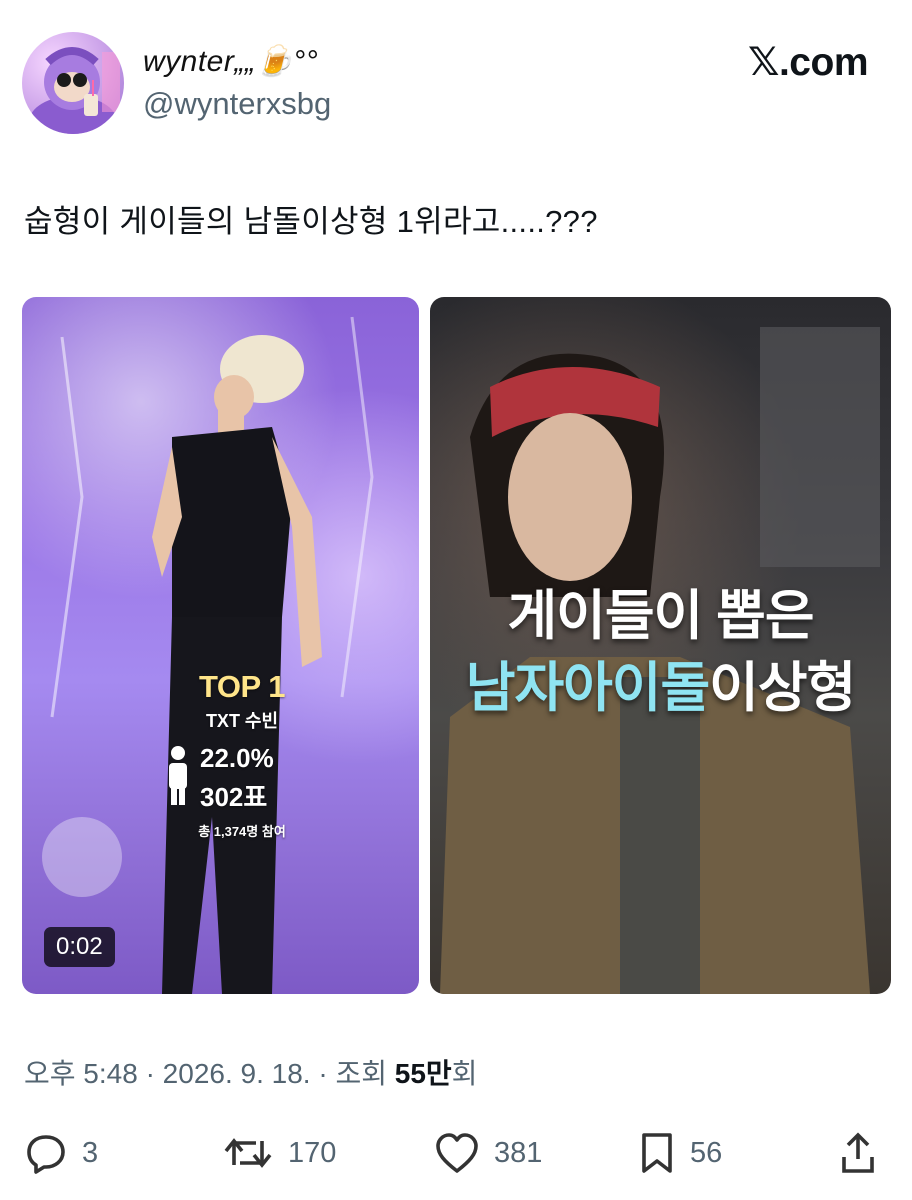 The height and width of the screenshot is (1200, 912). What do you see at coordinates (680, 1153) in the screenshot?
I see `bookmark-button: 56` at bounding box center [680, 1153].